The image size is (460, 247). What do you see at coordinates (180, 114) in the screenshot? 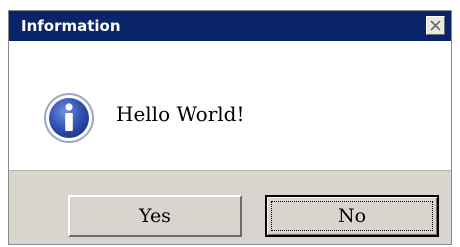
I see `dialog-message: Hello World!` at bounding box center [180, 114].